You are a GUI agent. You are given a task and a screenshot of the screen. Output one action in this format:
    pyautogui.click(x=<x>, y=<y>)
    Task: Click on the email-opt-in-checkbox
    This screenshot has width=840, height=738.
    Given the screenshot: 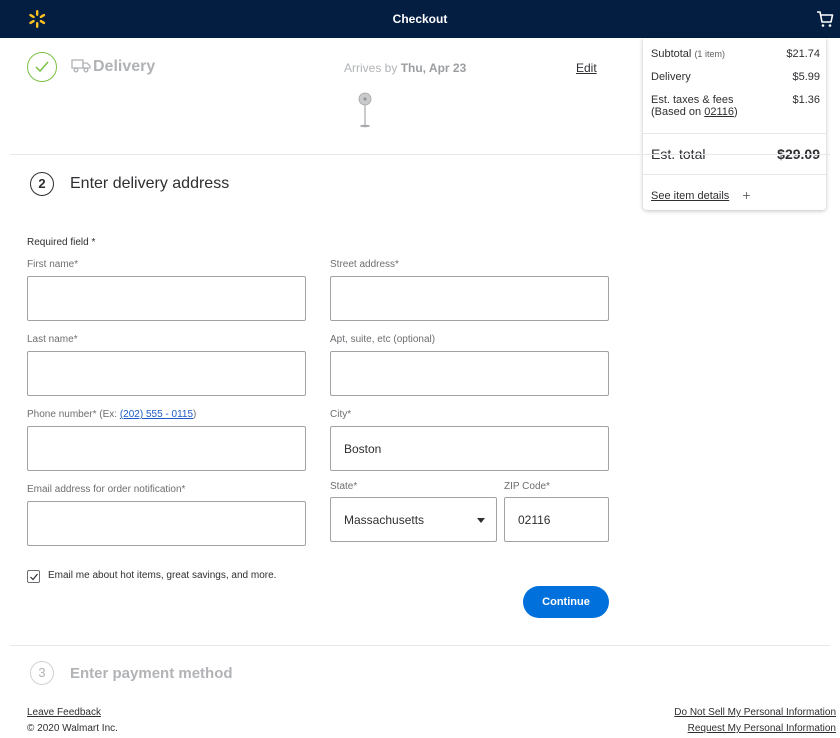 What is the action you would take?
    pyautogui.click(x=33, y=576)
    